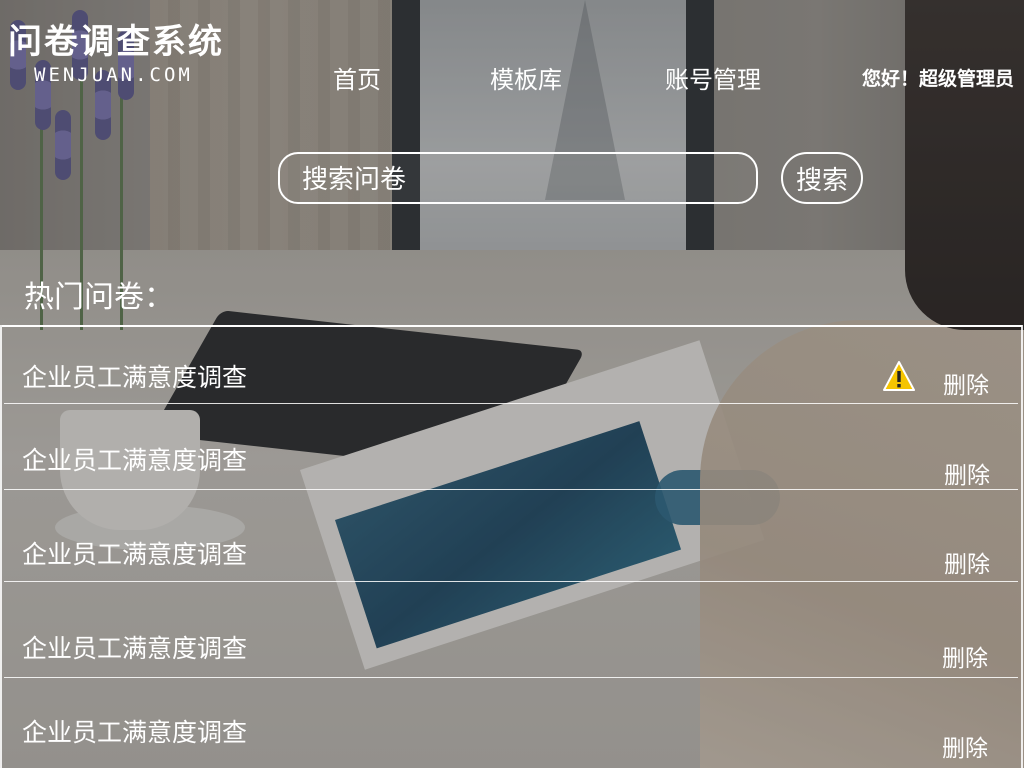 The height and width of the screenshot is (768, 1024). Describe the element at coordinates (938, 77) in the screenshot. I see `user-greeting: 您好！超级管理员` at that location.